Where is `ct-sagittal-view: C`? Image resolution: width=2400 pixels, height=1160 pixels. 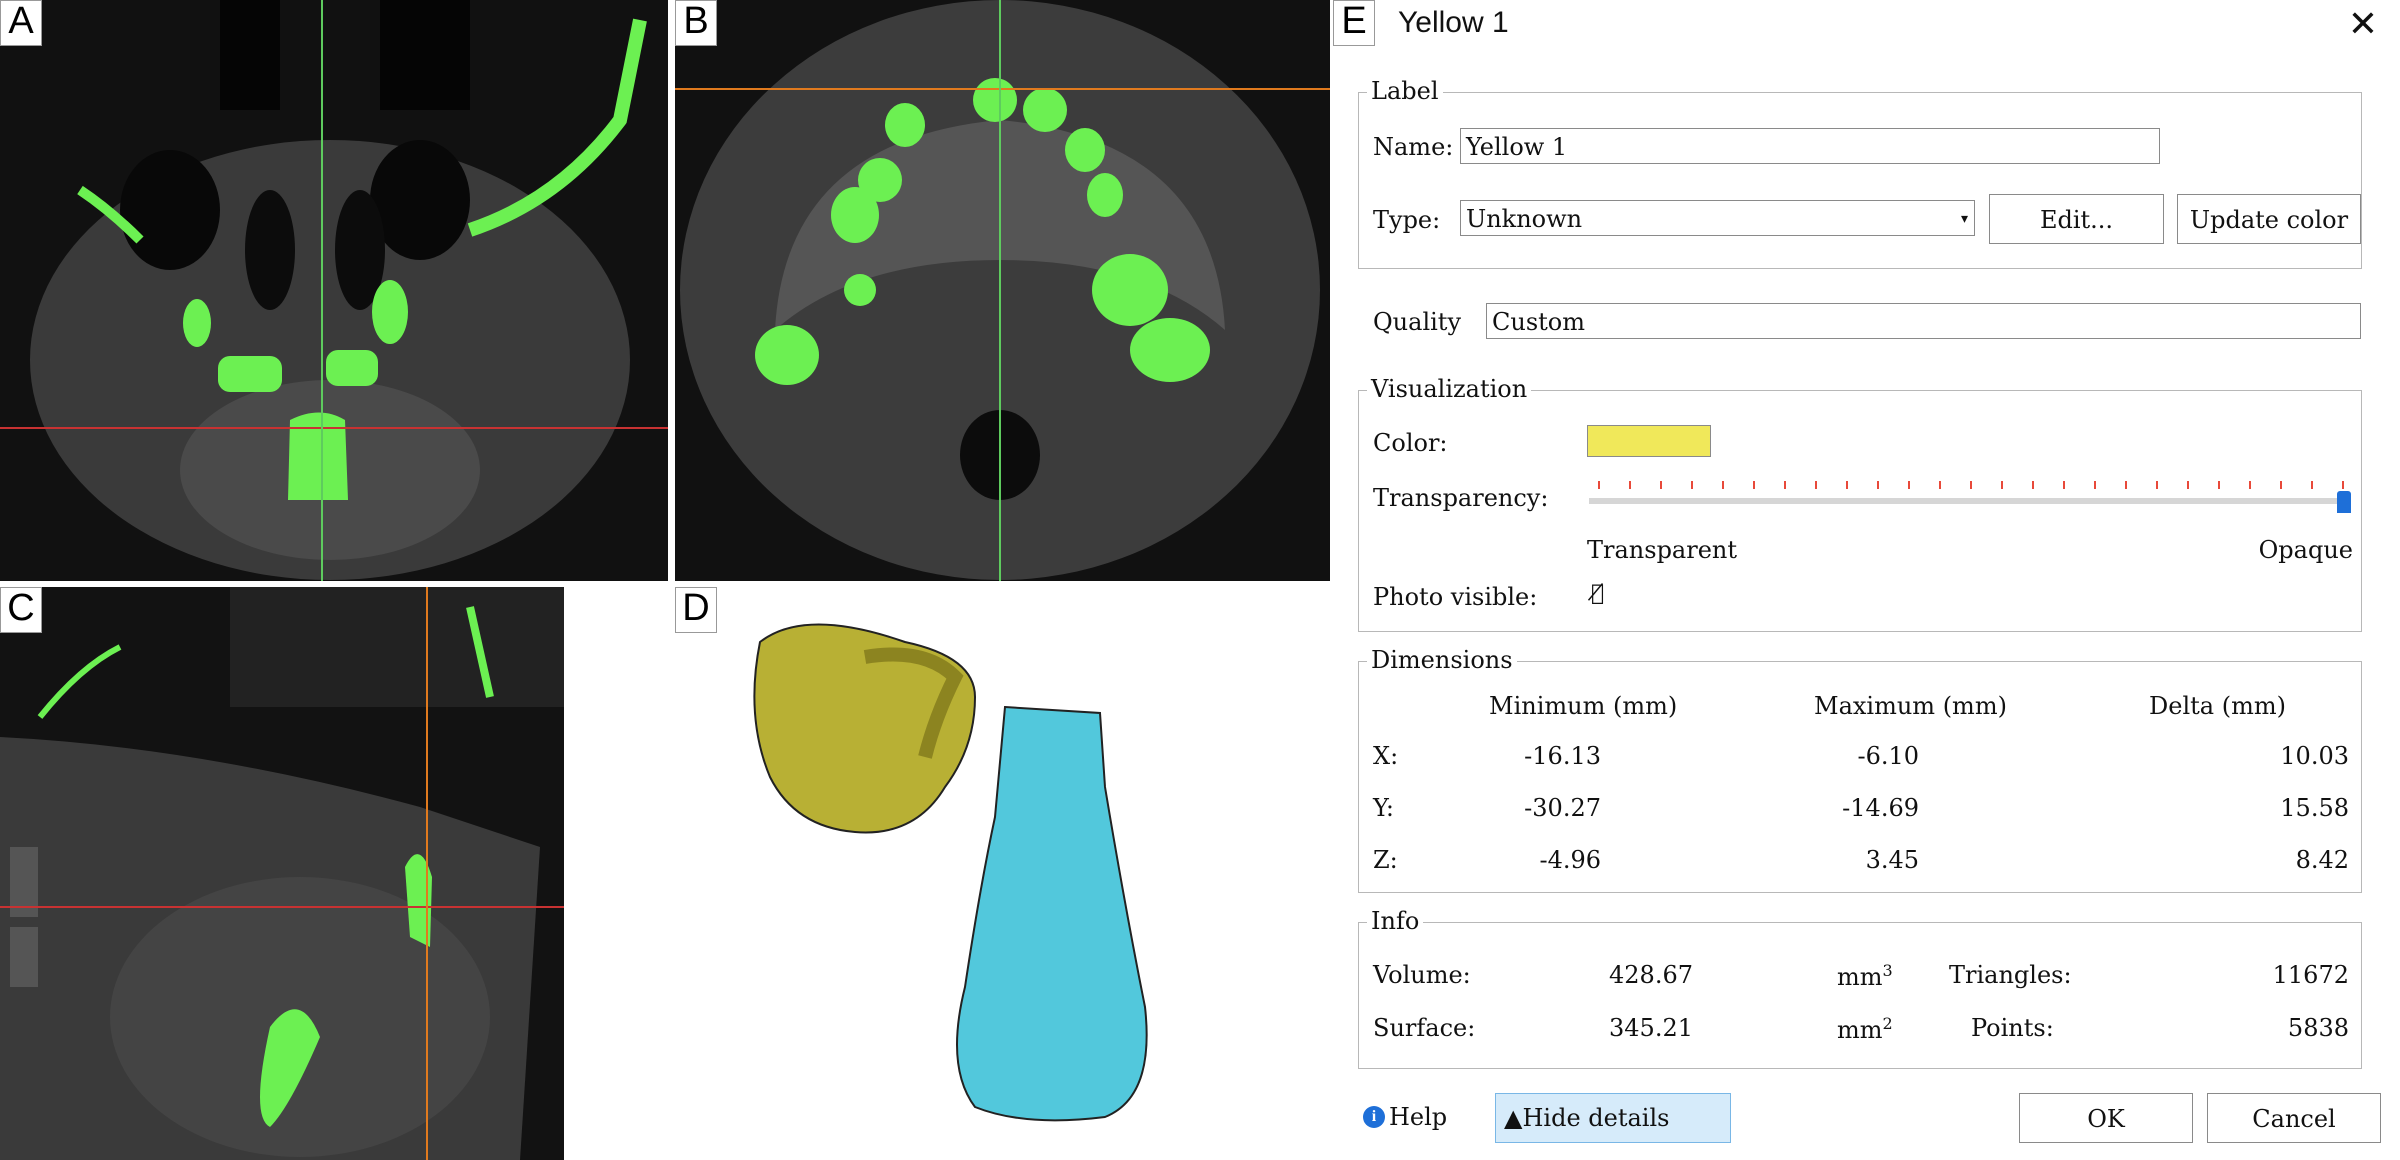 ct-sagittal-view: C is located at coordinates (282, 873).